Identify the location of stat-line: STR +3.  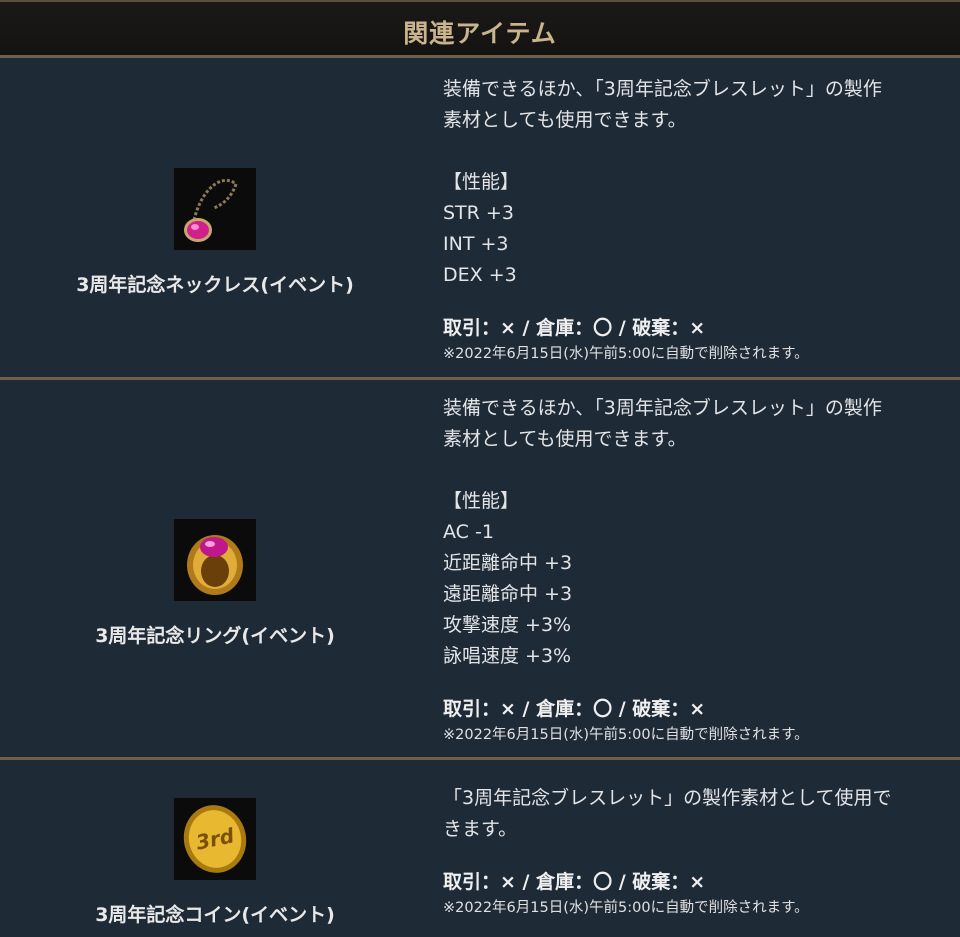
(478, 213).